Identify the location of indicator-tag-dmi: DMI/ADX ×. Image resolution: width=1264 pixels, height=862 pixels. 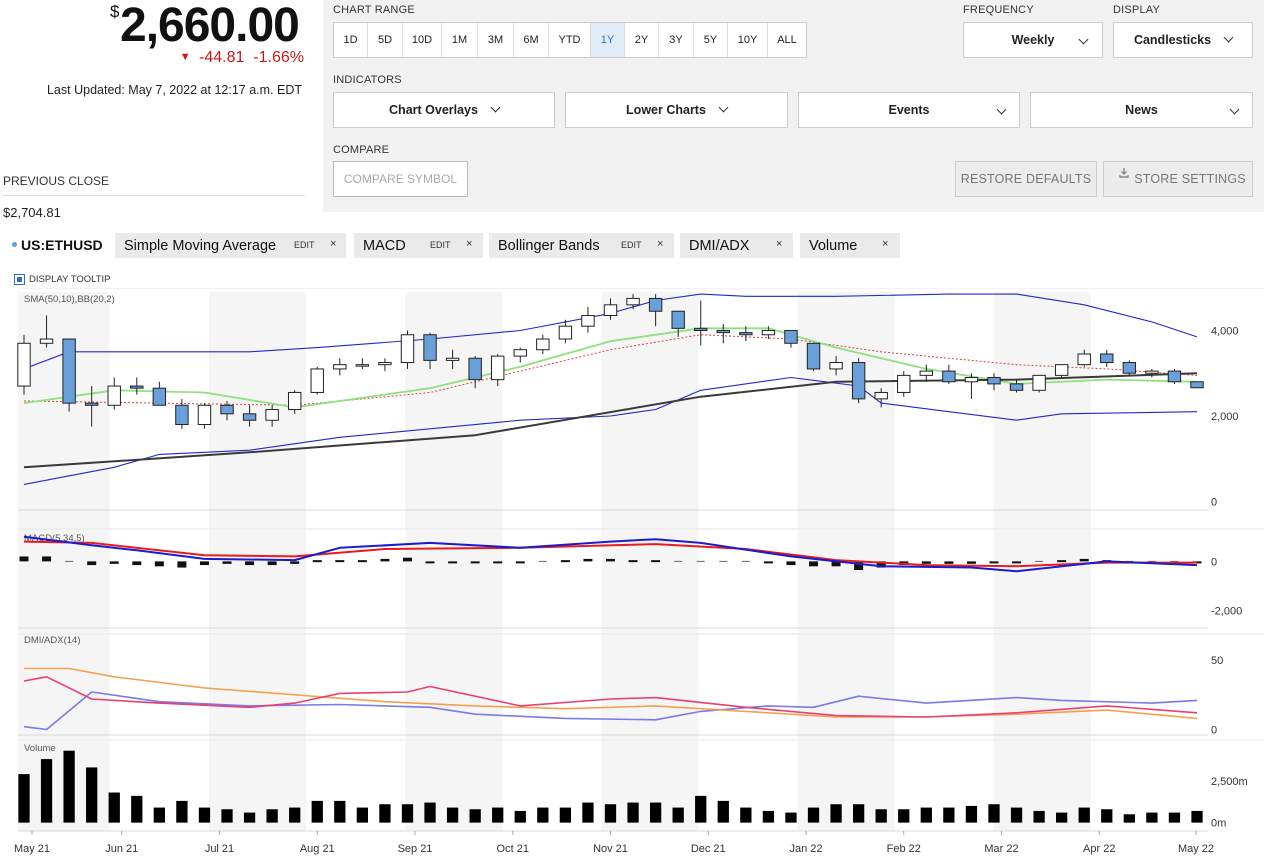
(736, 245).